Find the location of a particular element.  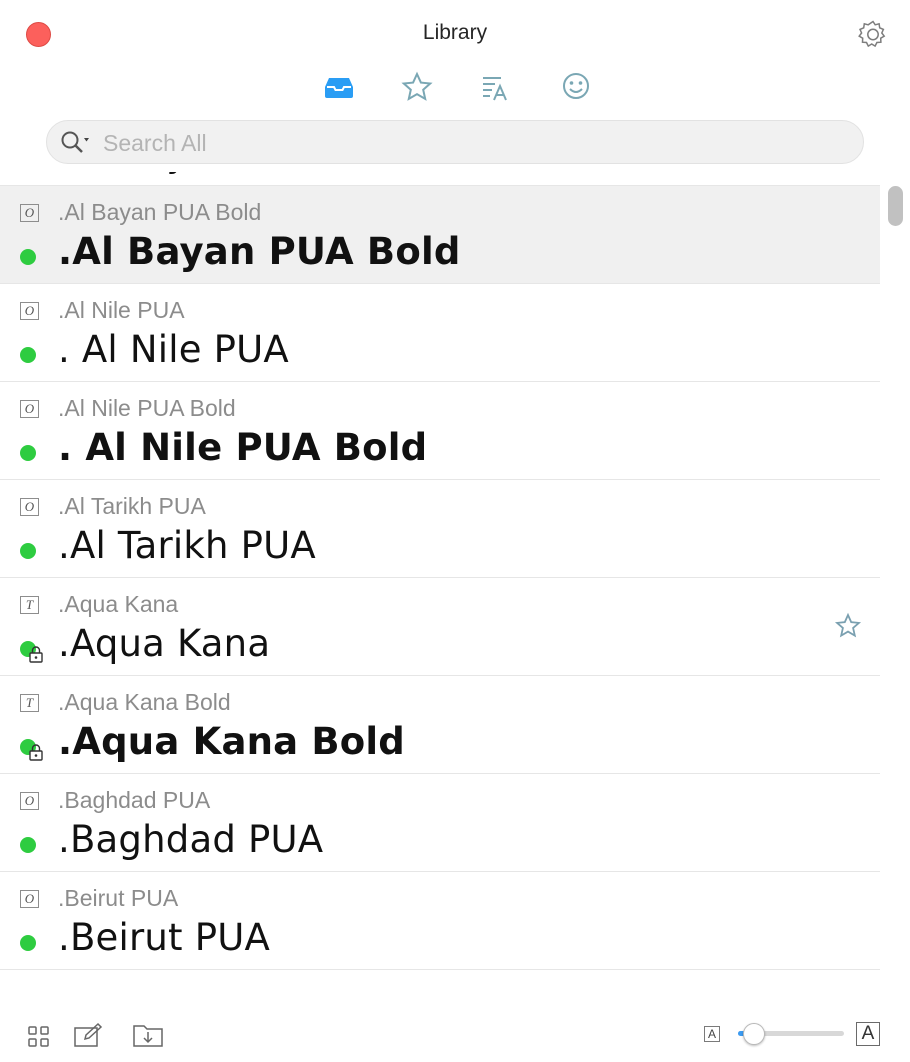

tab-favorites is located at coordinates (417, 87).